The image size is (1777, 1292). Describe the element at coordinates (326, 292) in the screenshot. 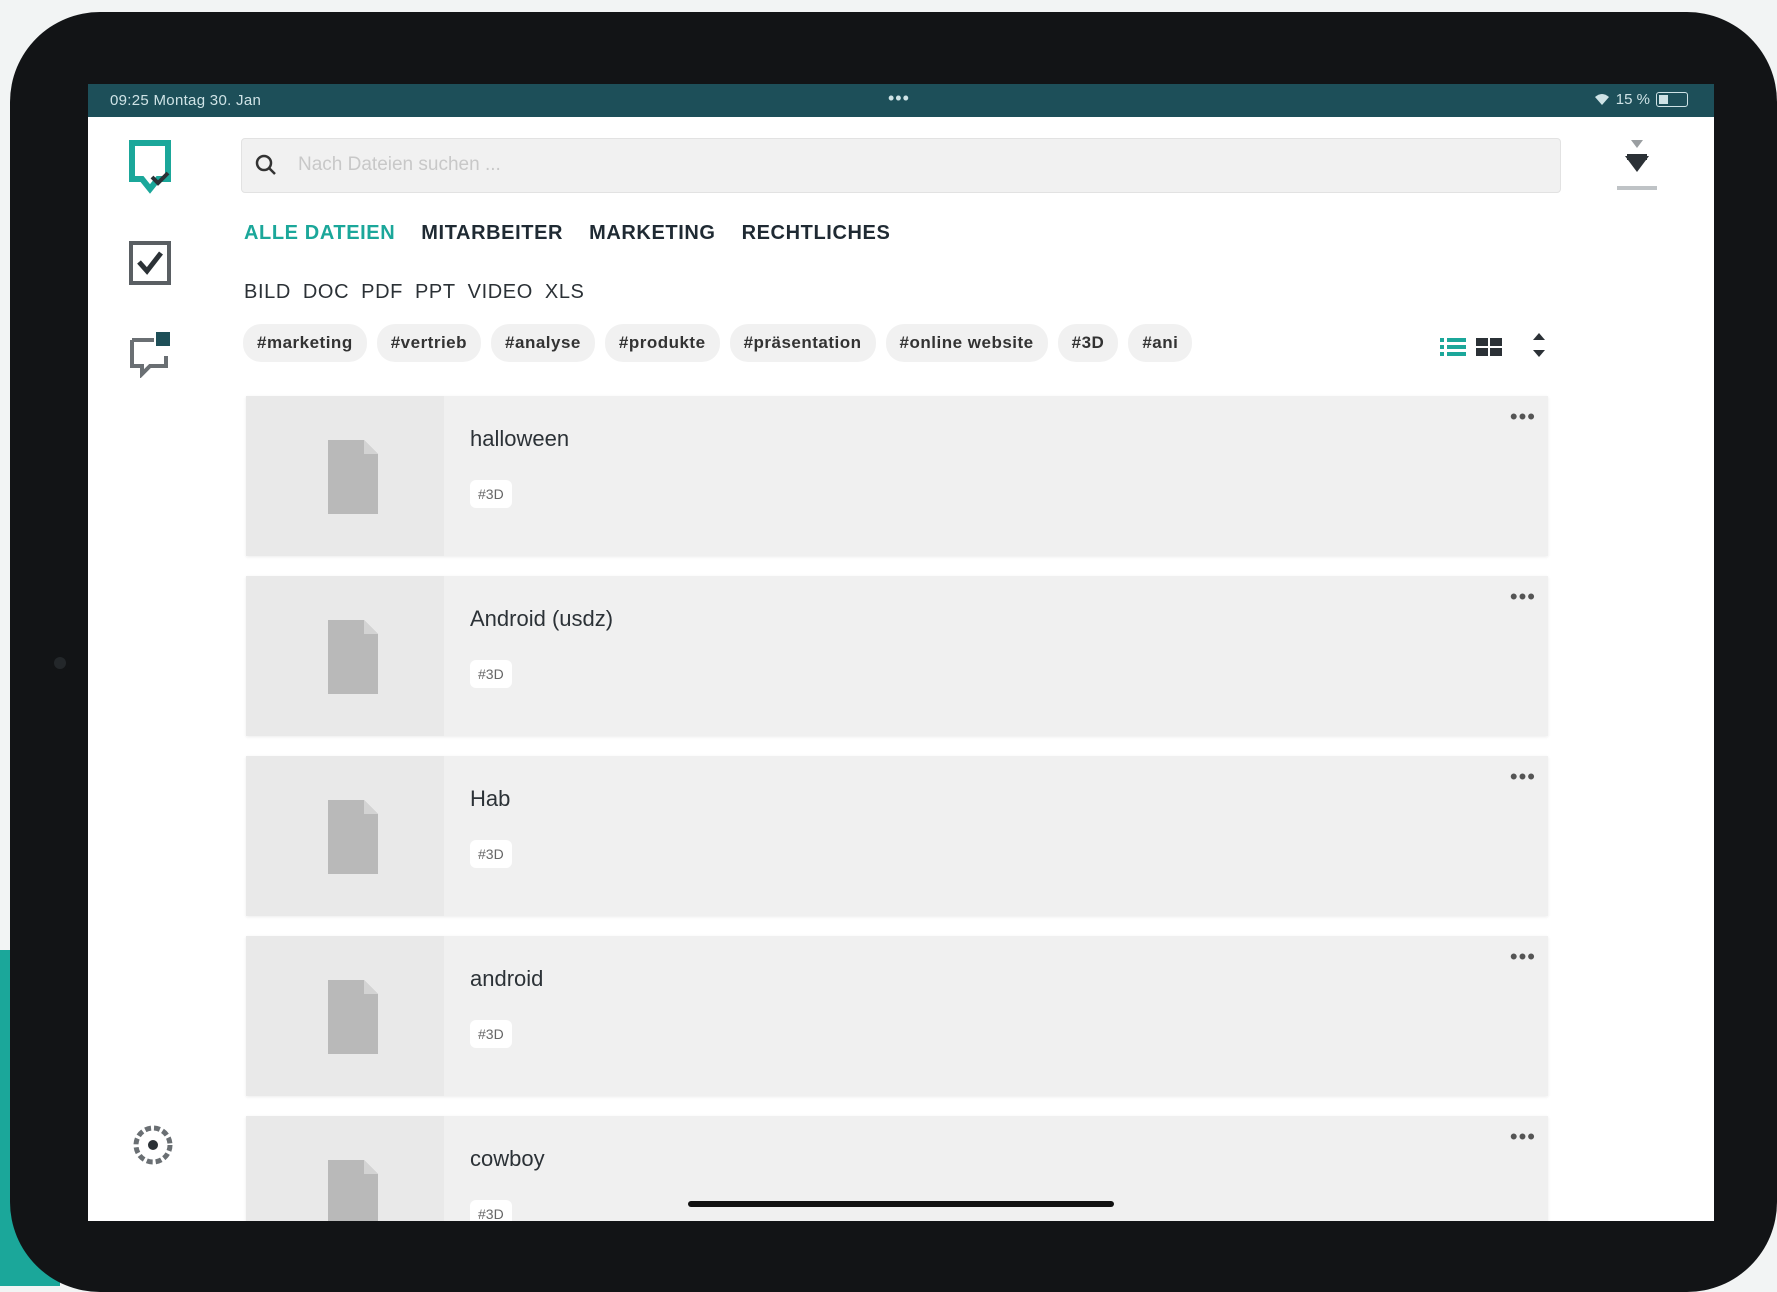

I see `filter-doc: DOC` at that location.